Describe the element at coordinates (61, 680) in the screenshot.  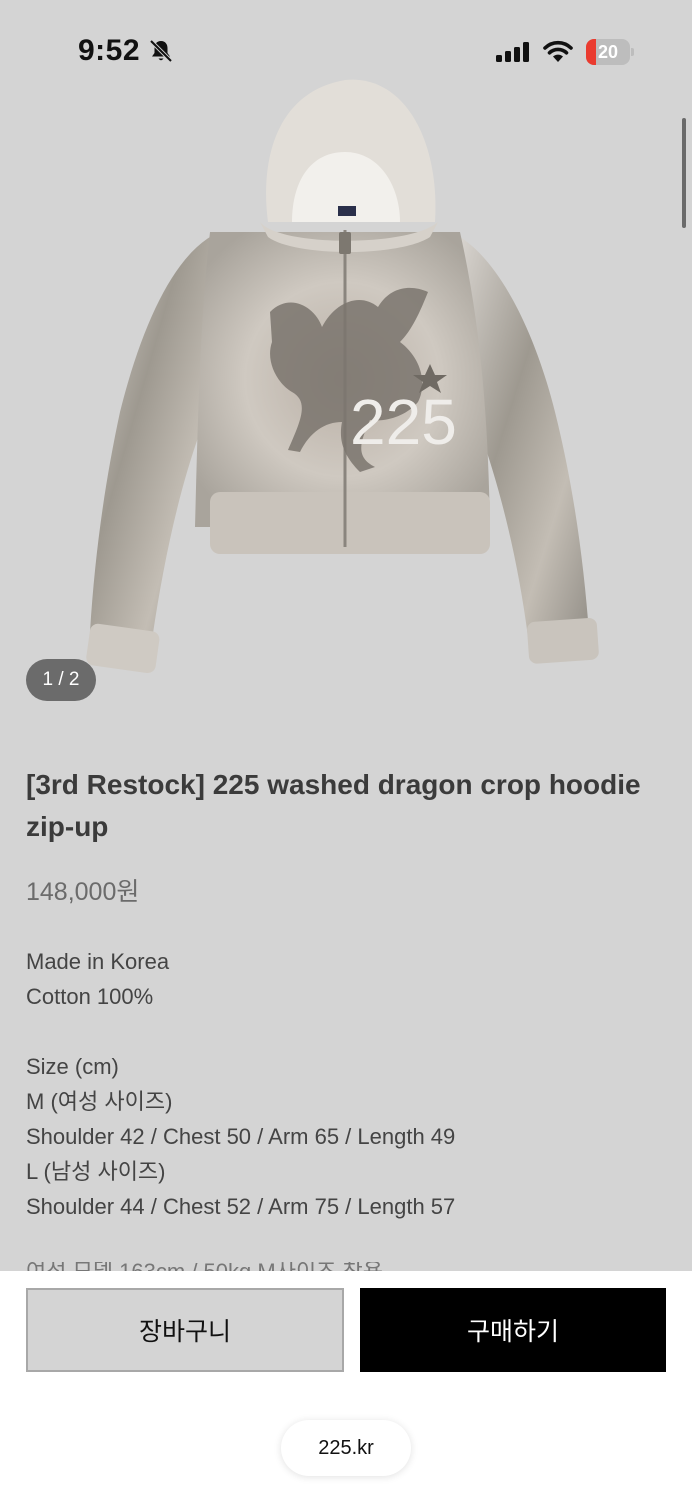
I see `image-counter: 1 / 2` at that location.